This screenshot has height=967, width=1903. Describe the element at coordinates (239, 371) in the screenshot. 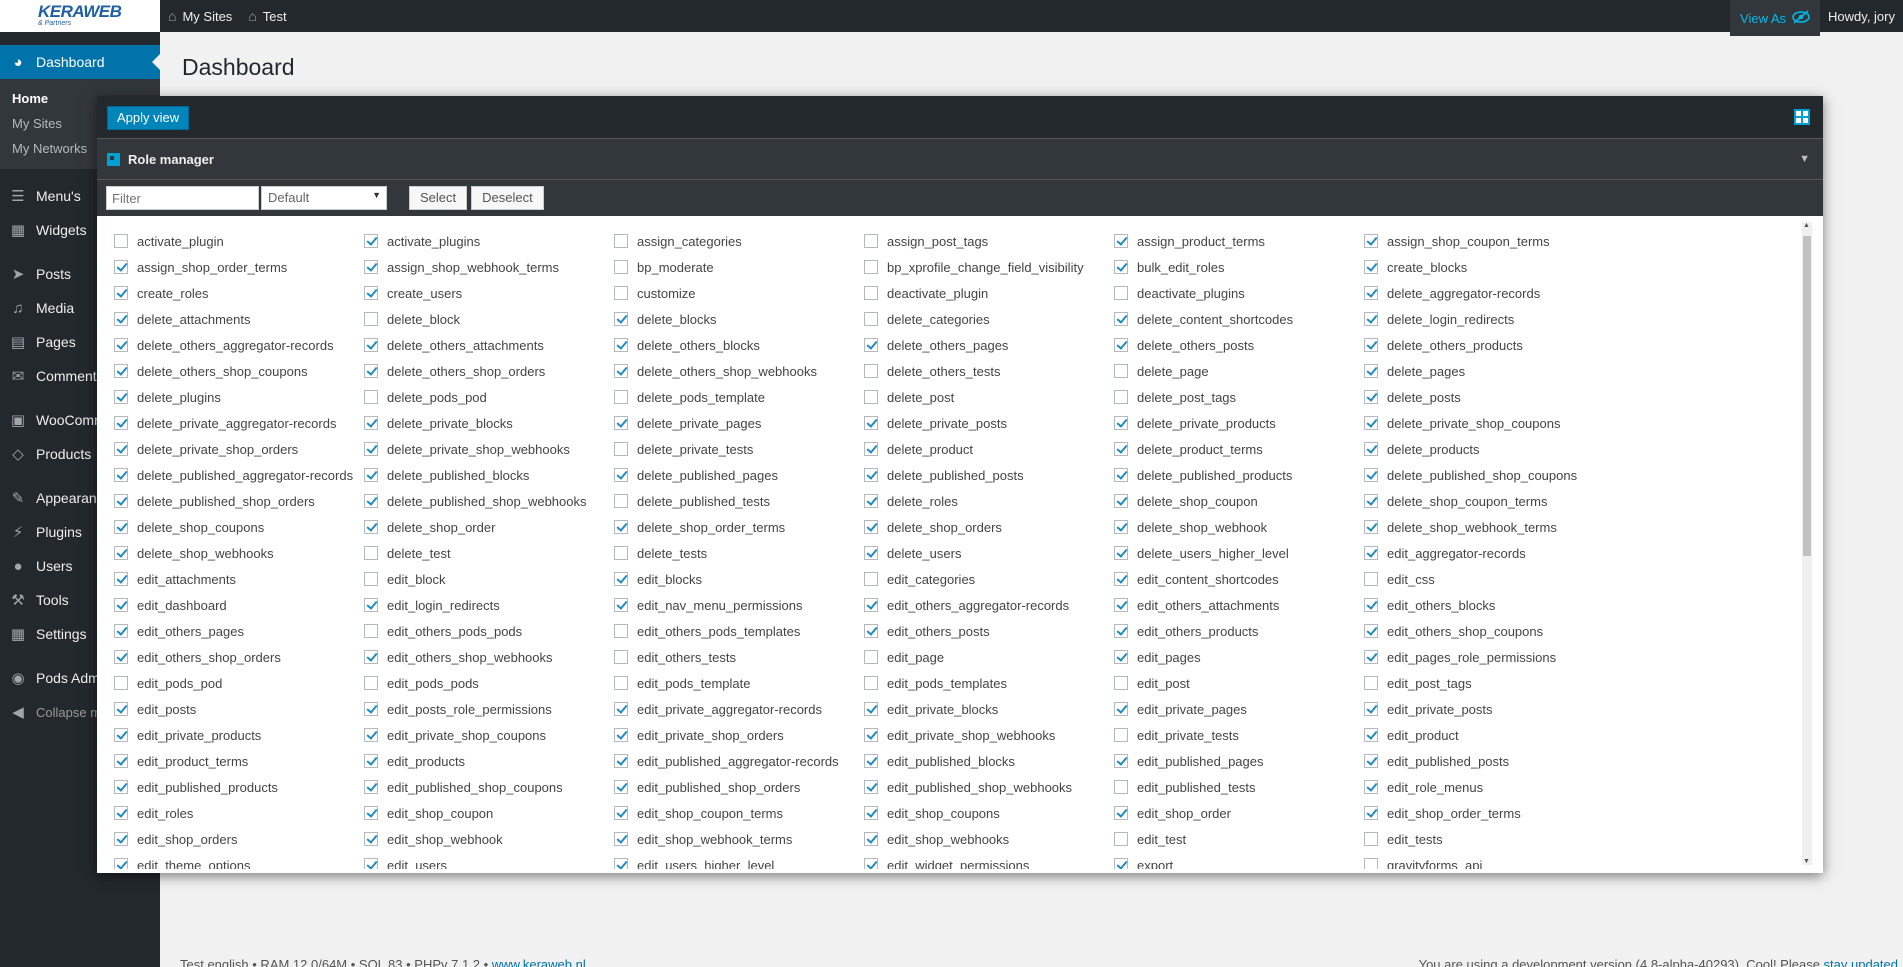

I see `capability-item: delete_others_shop_coupons` at that location.